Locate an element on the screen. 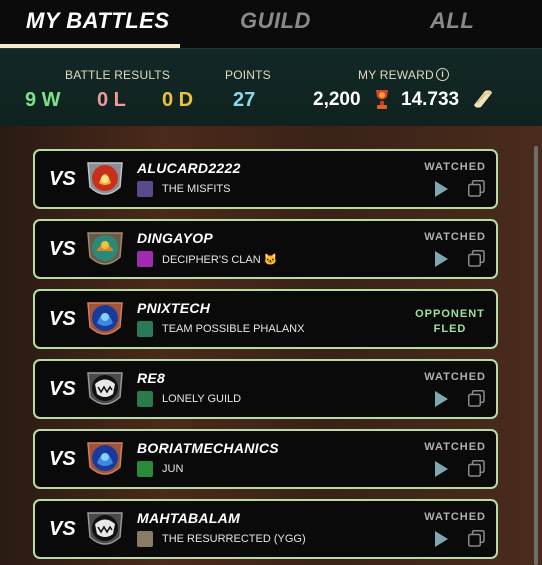 The width and height of the screenshot is (542, 565). battle-card: VS ALUCARD2222 THE MISFITS WATCHED is located at coordinates (265, 179).